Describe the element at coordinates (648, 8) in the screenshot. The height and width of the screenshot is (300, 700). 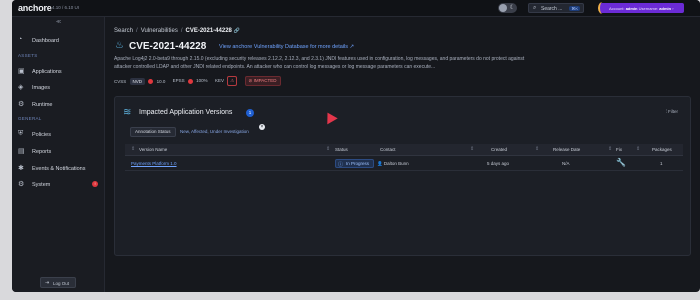
I see `username-label: Username:` at that location.